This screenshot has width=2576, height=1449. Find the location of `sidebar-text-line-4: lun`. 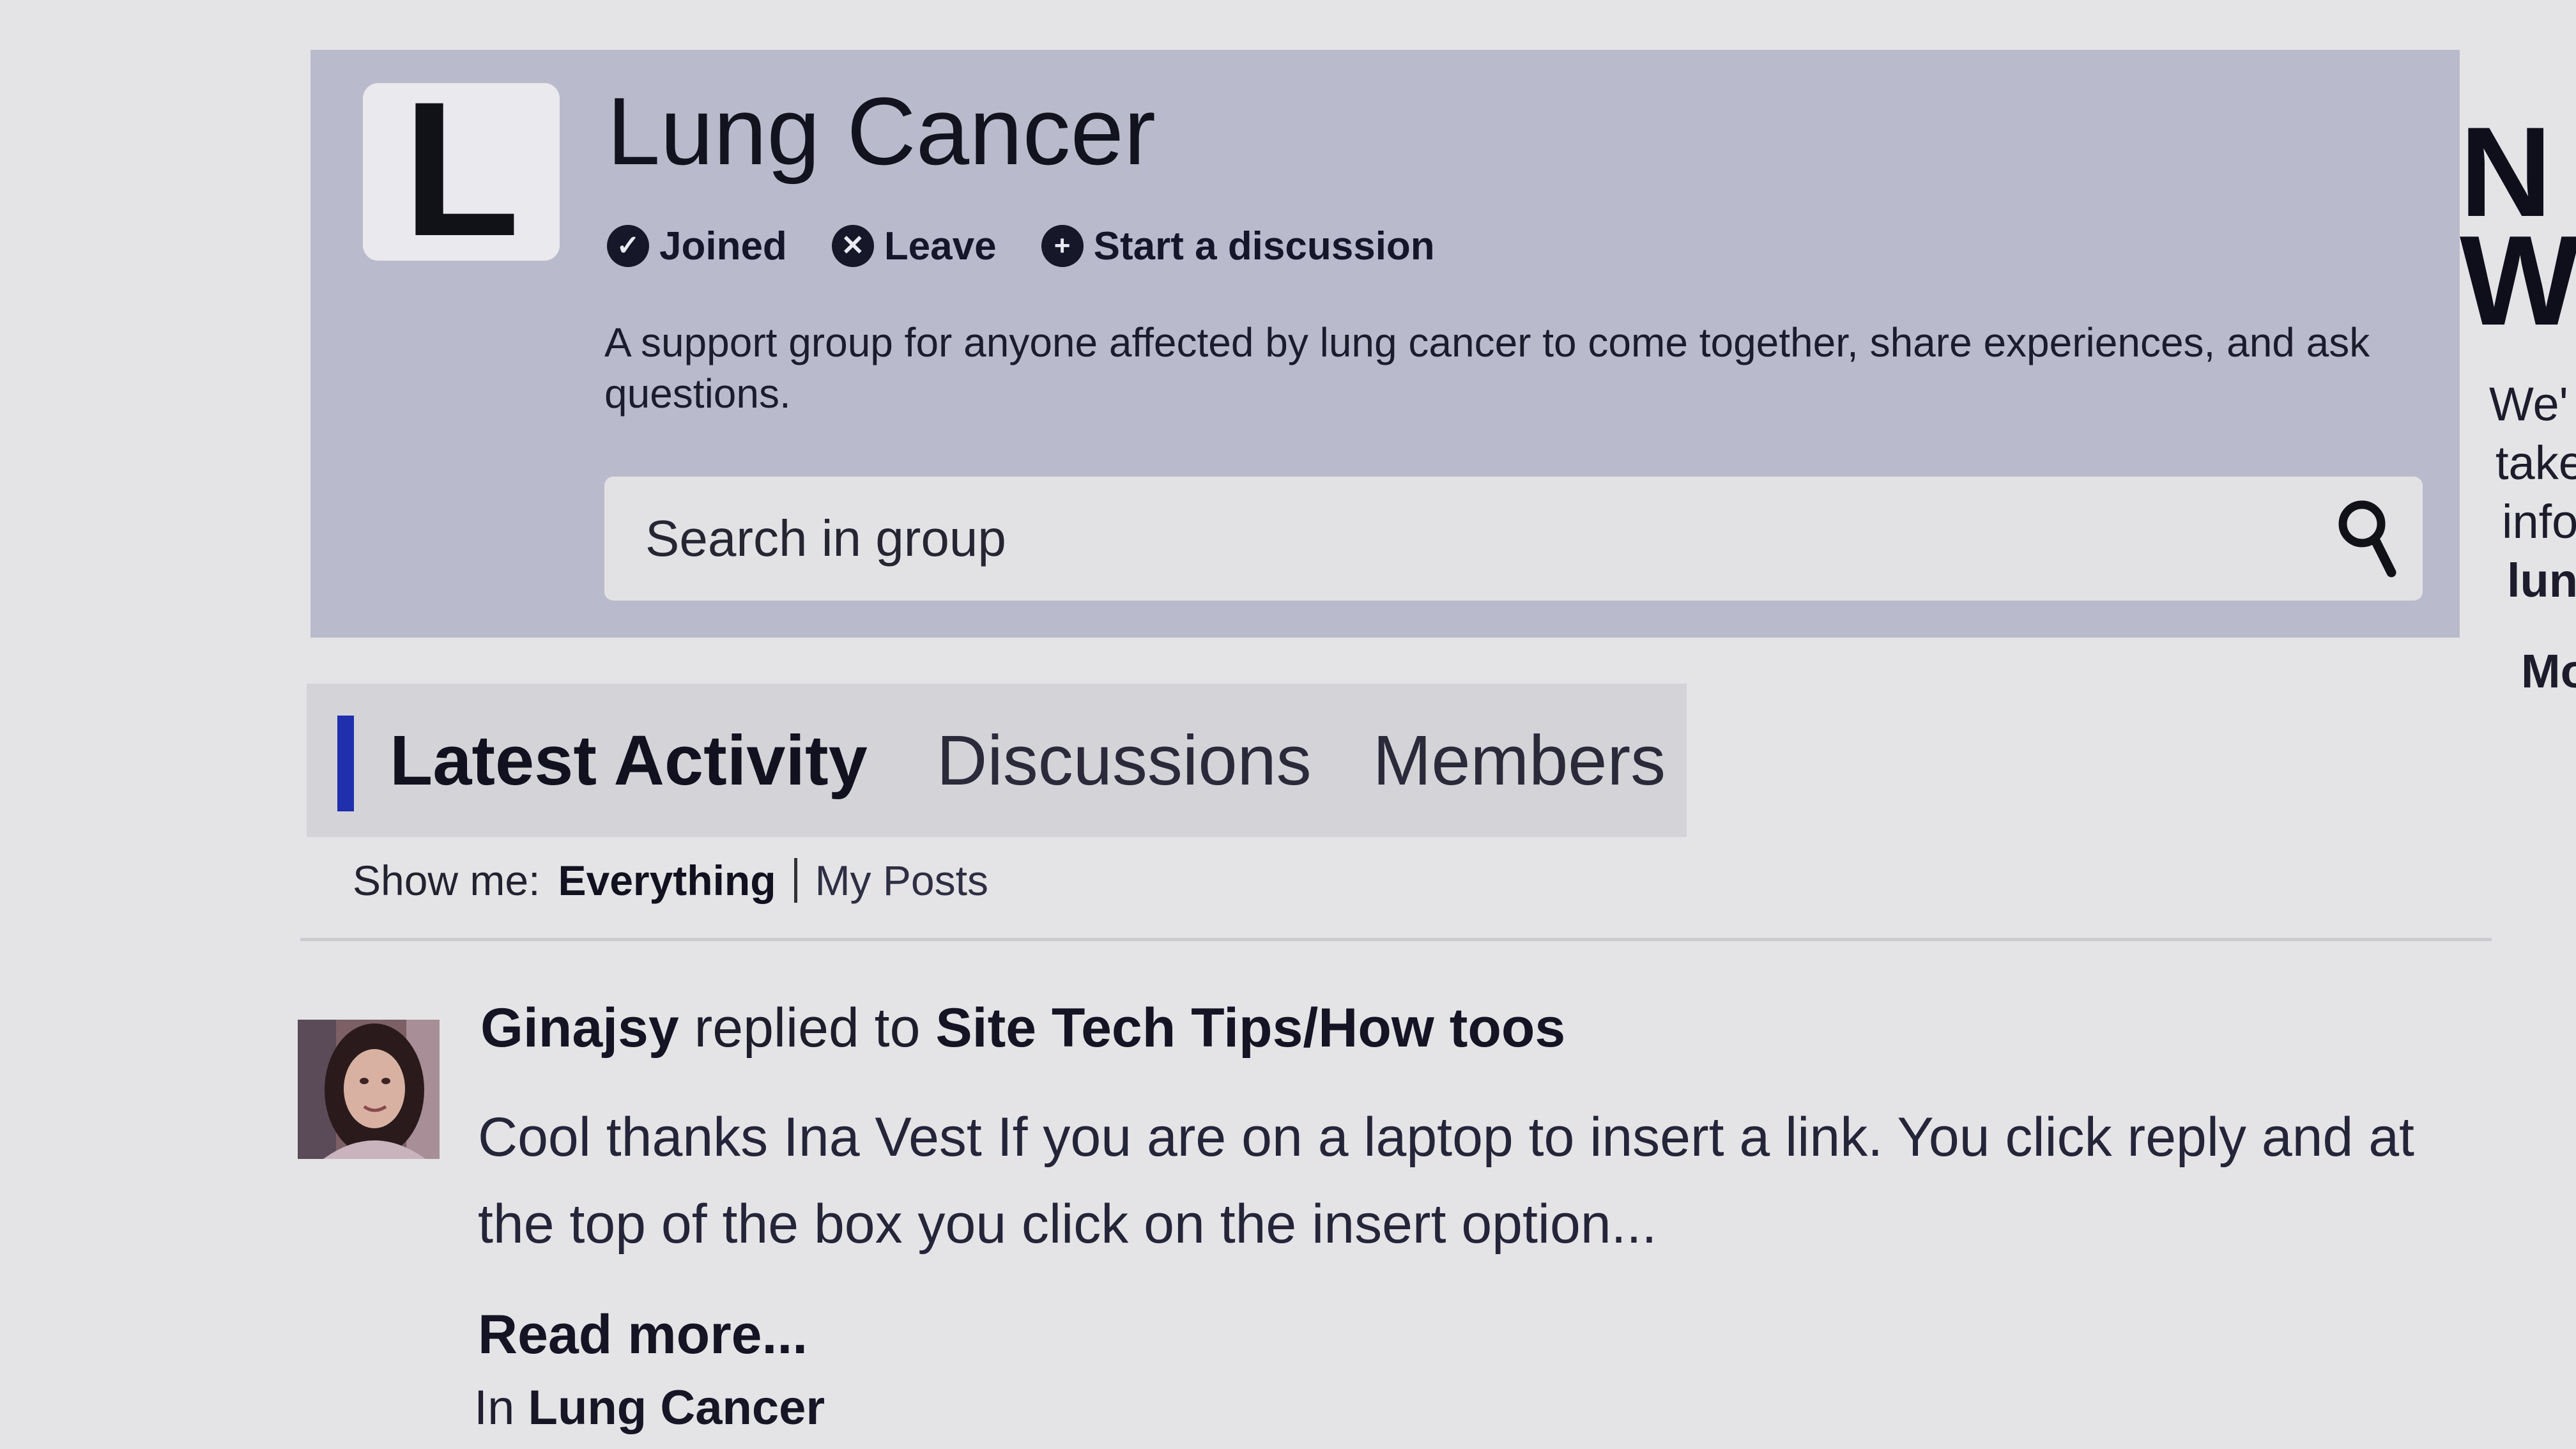

sidebar-text-line-4: lun is located at coordinates (2541, 580).